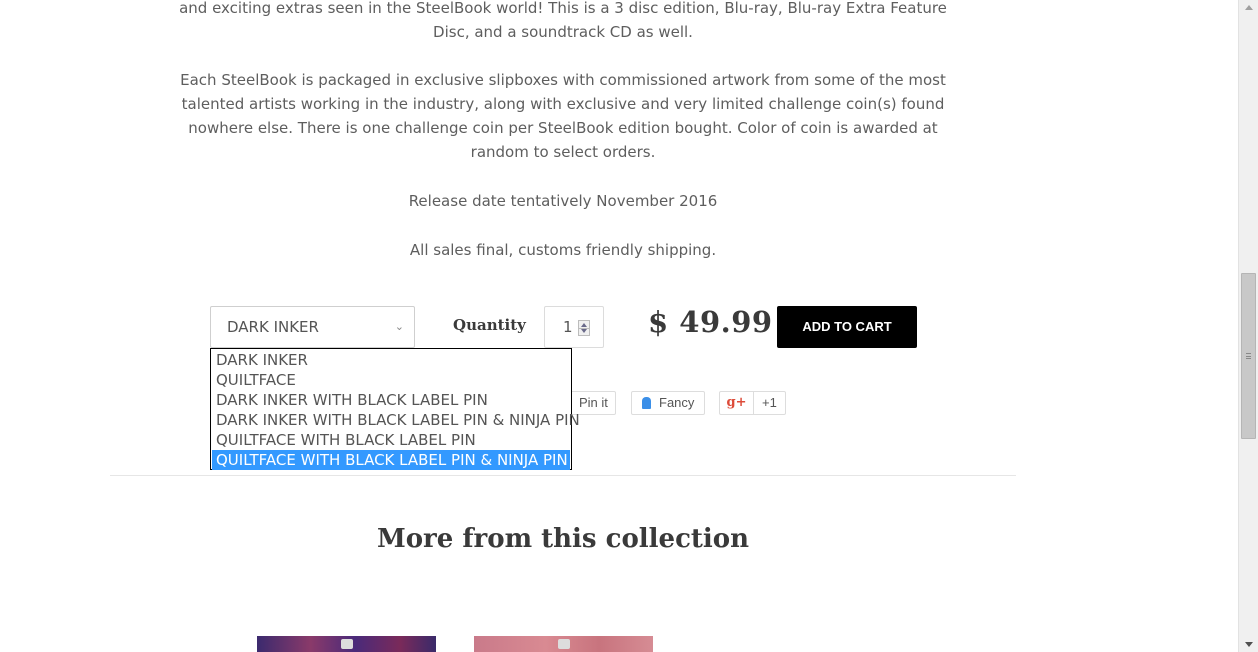  Describe the element at coordinates (574, 327) in the screenshot. I see `quantity-stepper: 1` at that location.